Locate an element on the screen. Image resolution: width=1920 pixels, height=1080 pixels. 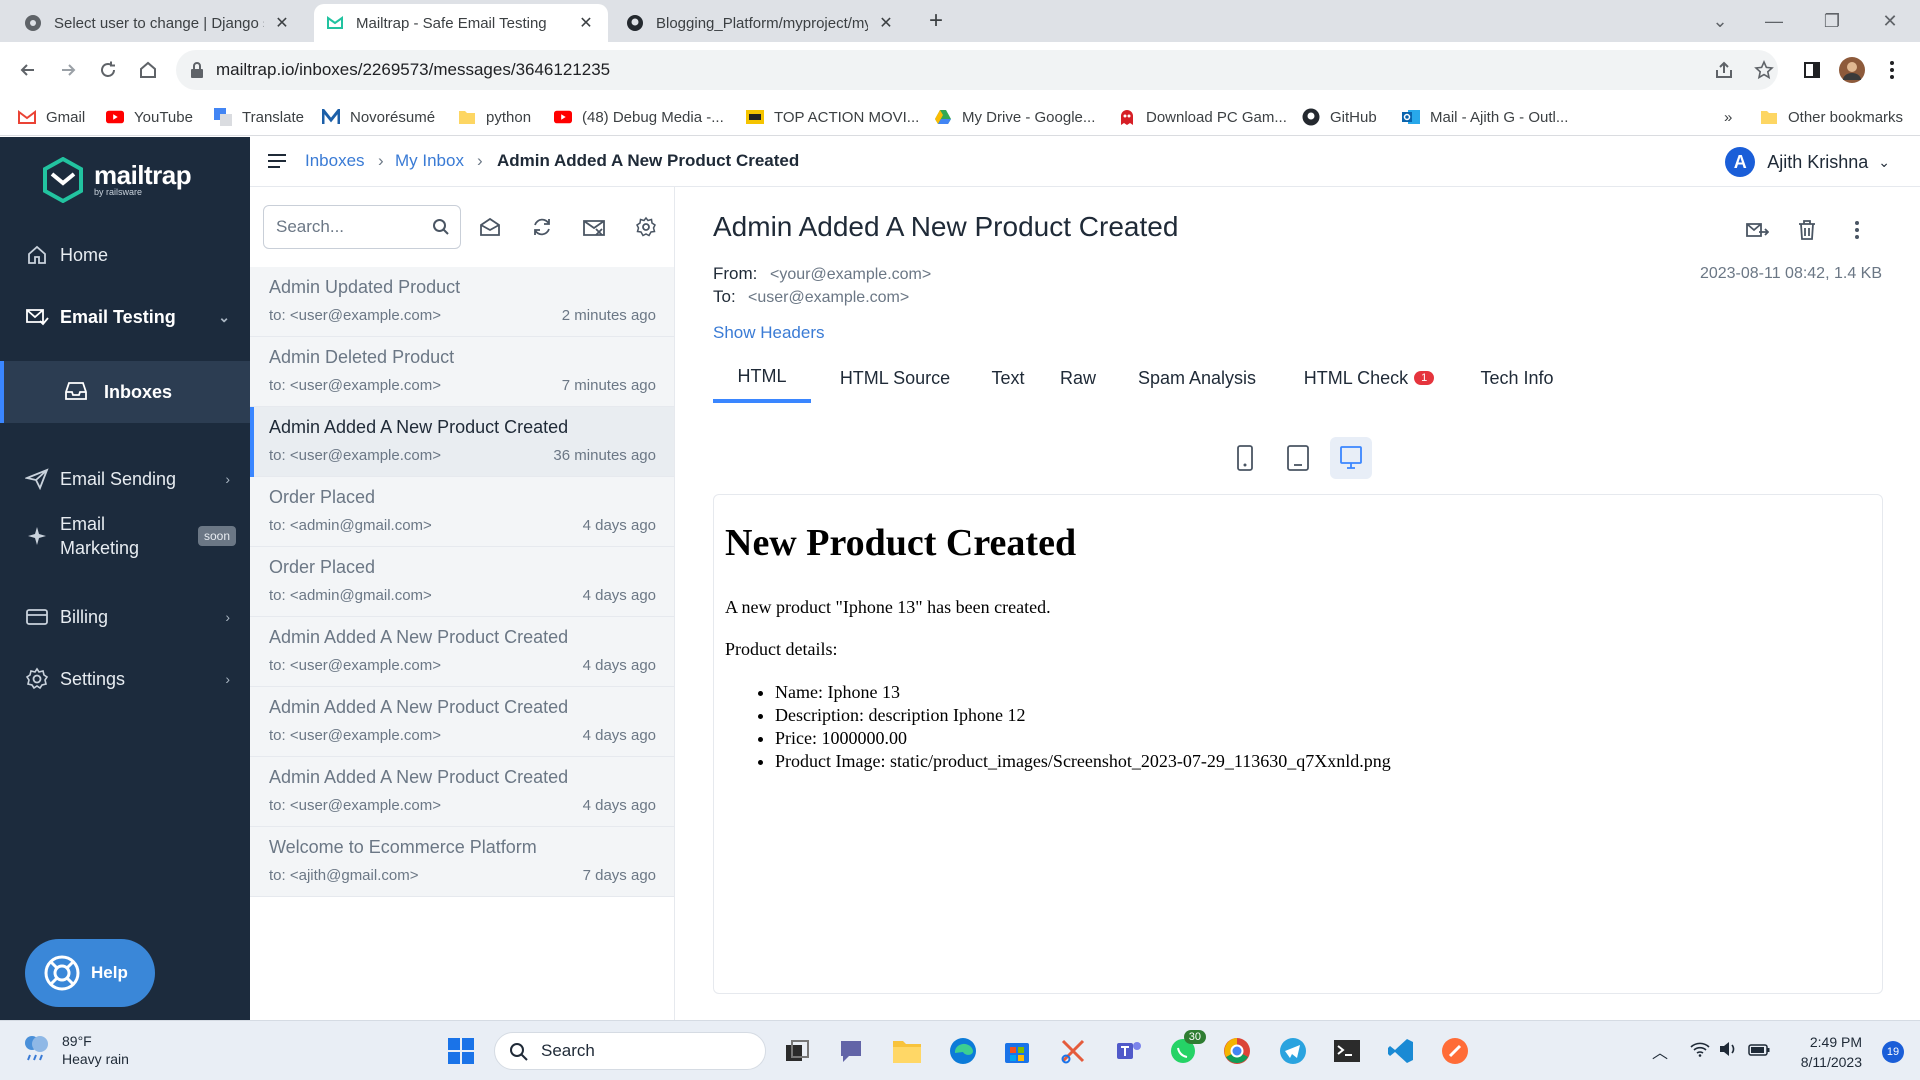
tab-raw: Raw is located at coordinates (1078, 378).